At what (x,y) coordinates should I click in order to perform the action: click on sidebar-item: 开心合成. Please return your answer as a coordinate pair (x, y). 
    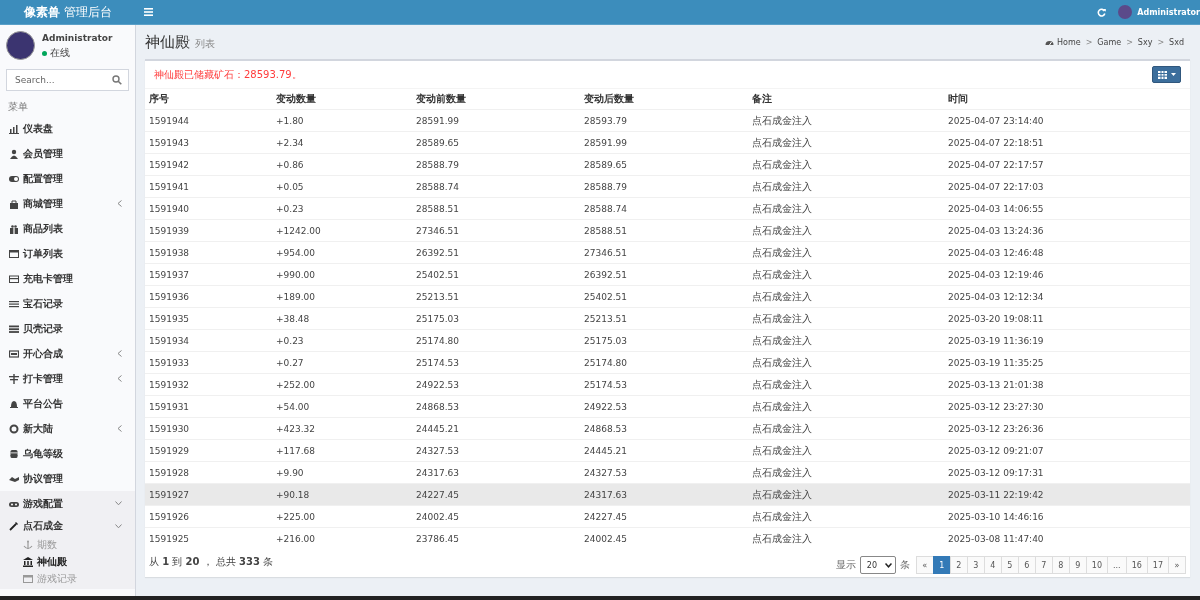
    Looking at the image, I should click on (67, 353).